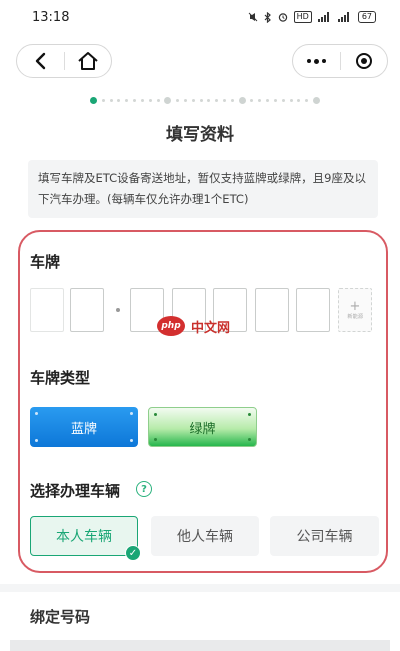 The height and width of the screenshot is (651, 400). I want to click on vehicle-label: 选择办理车辆, so click(75, 491).